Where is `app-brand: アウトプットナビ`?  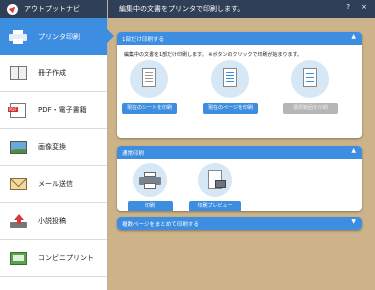
app-brand: アウトプットナビ is located at coordinates (53, 9).